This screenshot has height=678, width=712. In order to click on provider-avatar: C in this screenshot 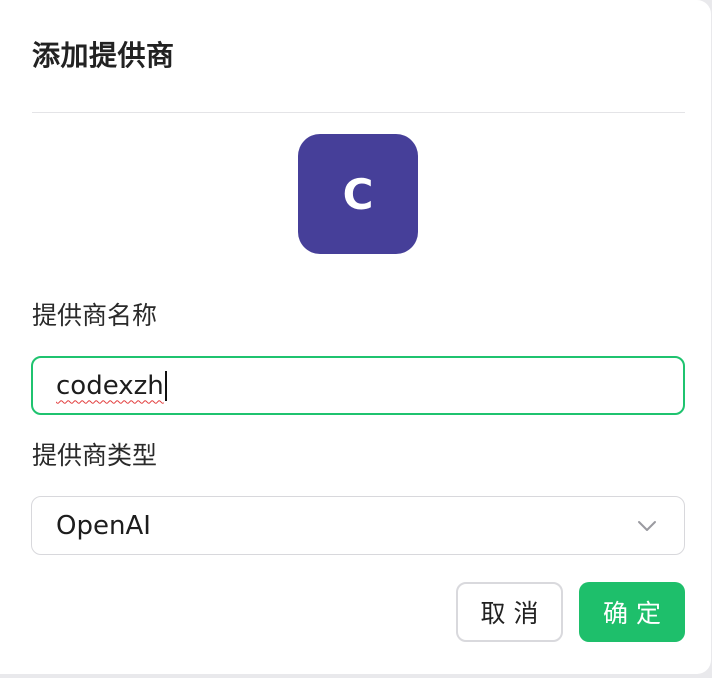, I will do `click(358, 194)`.